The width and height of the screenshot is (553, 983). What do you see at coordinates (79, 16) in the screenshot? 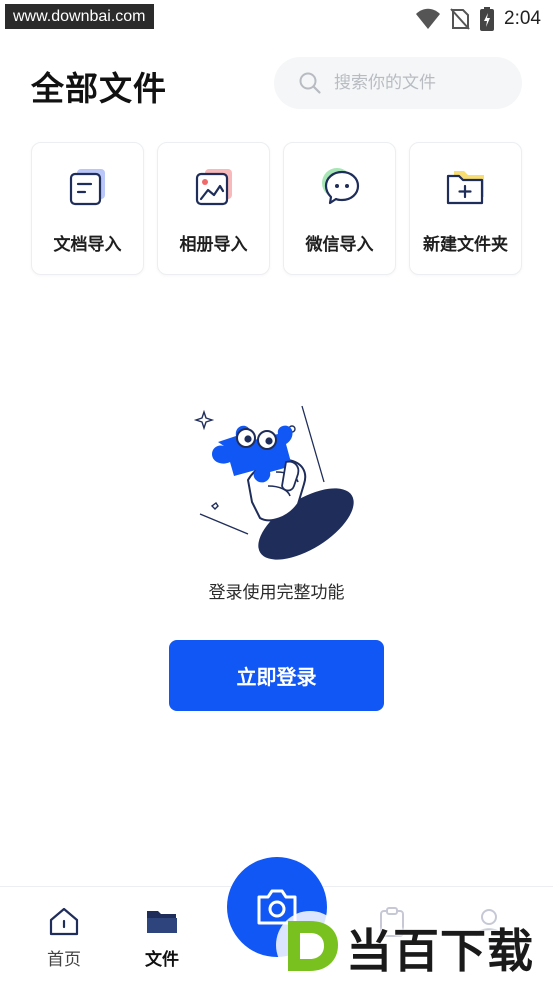
I see `site-watermark: www.downbai.com` at bounding box center [79, 16].